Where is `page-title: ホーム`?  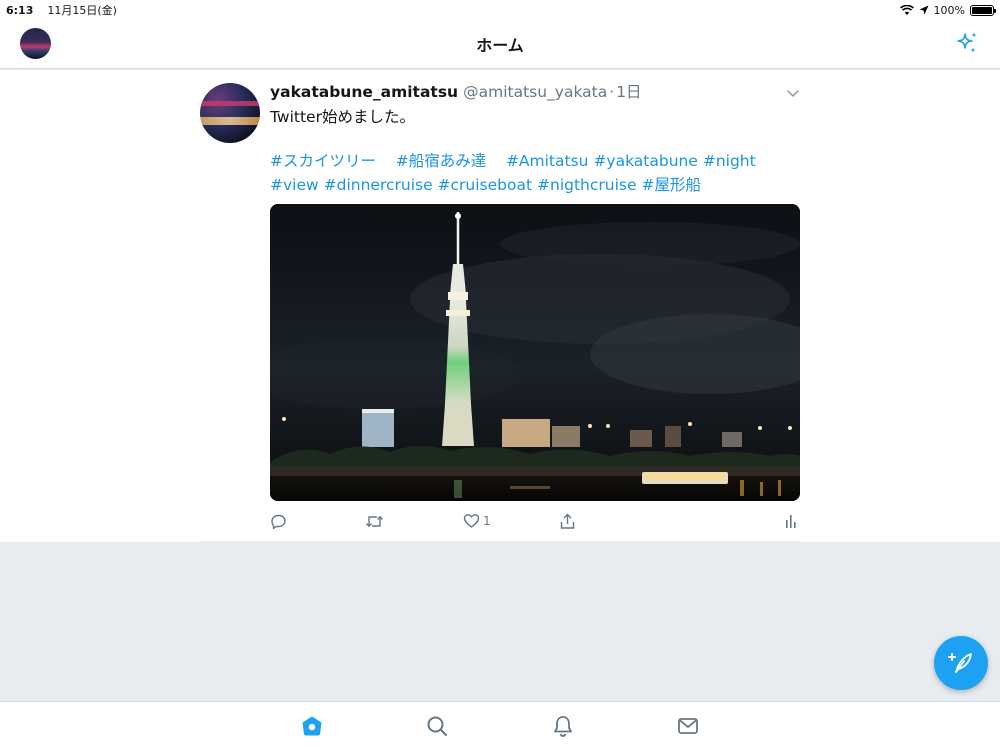
page-title: ホーム is located at coordinates (500, 45).